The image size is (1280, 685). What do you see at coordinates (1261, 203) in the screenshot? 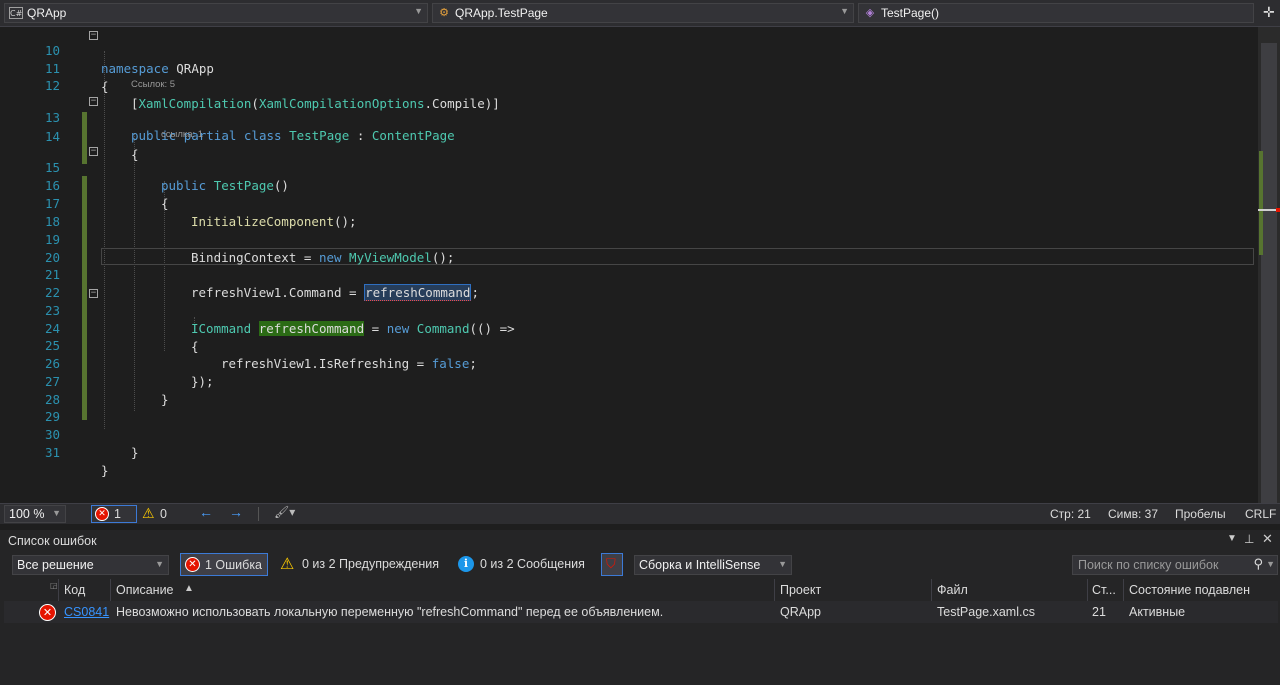
I see `change-marker` at bounding box center [1261, 203].